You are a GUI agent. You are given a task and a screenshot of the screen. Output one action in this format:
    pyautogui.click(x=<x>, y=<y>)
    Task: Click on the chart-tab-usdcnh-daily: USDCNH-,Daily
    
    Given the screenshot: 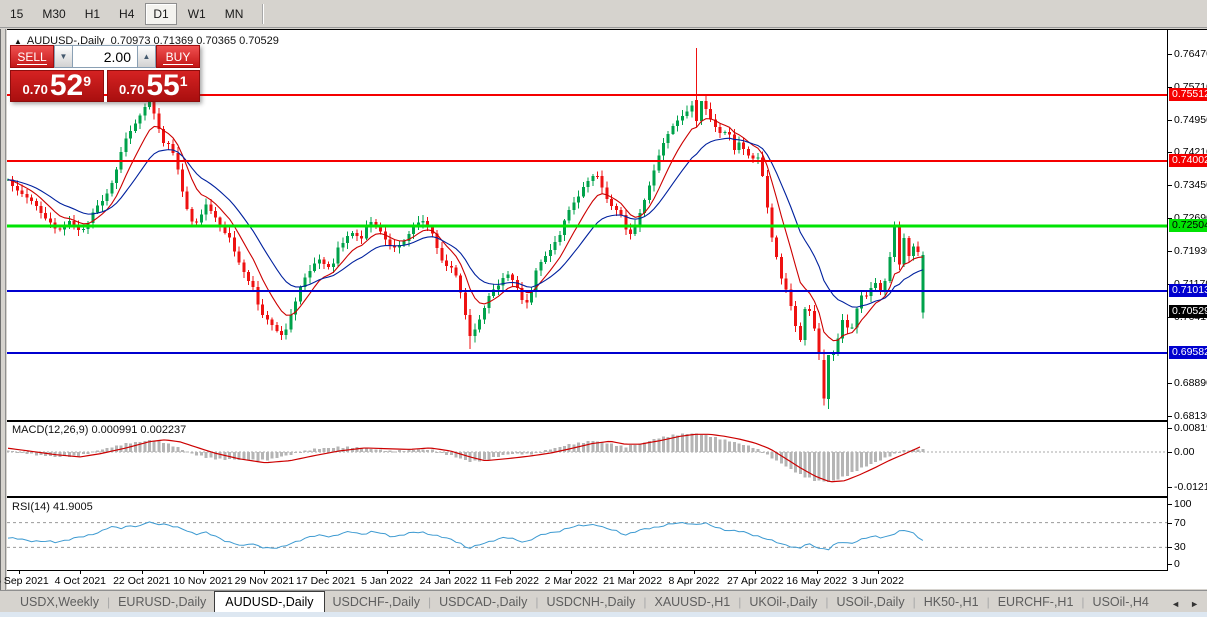 What is the action you would take?
    pyautogui.click(x=590, y=602)
    